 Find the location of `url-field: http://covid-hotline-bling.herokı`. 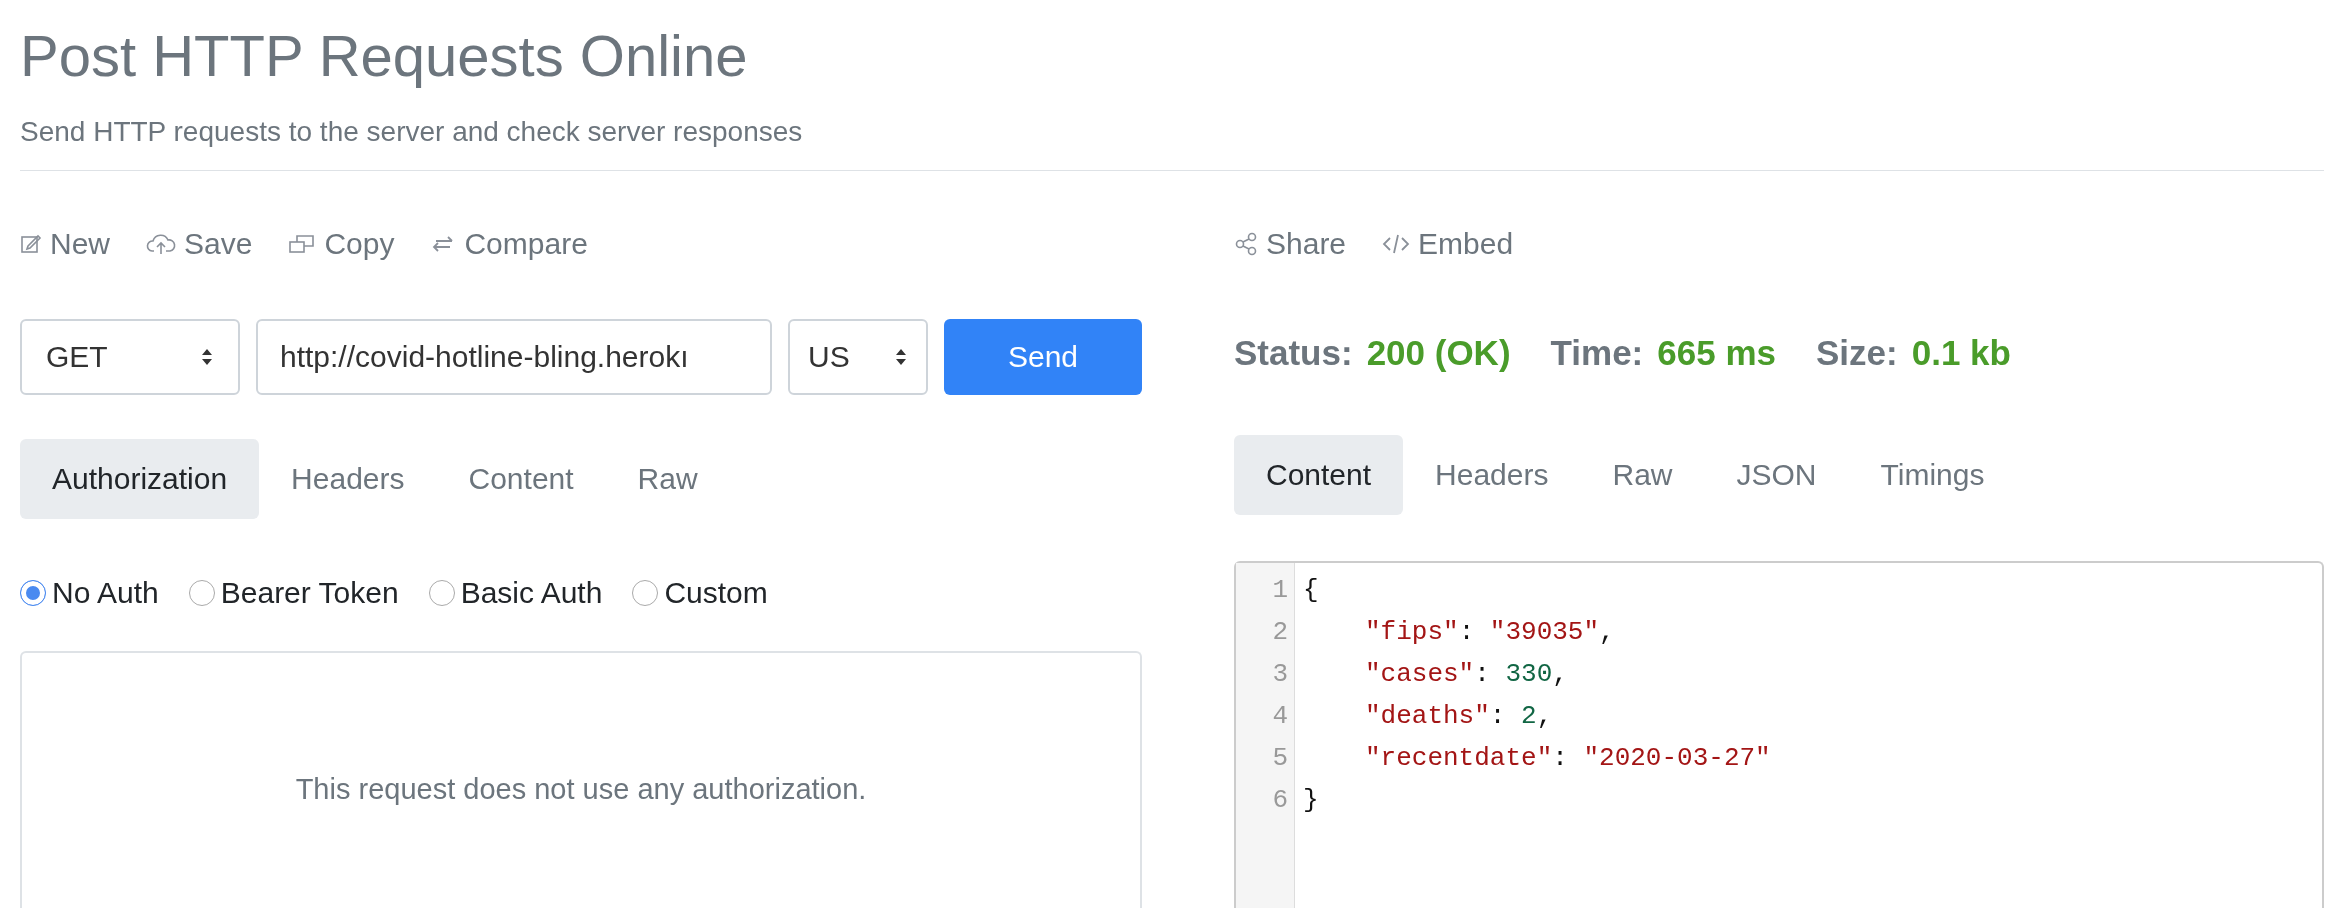

url-field: http://covid-hotline-bling.herokı is located at coordinates (514, 357).